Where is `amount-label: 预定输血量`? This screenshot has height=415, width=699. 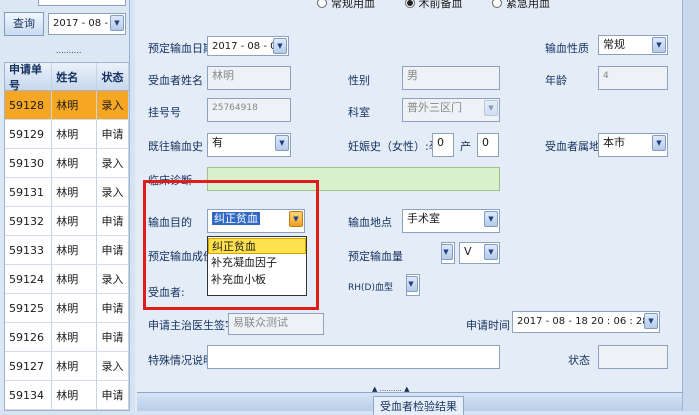 amount-label: 预定输血量 is located at coordinates (375, 256).